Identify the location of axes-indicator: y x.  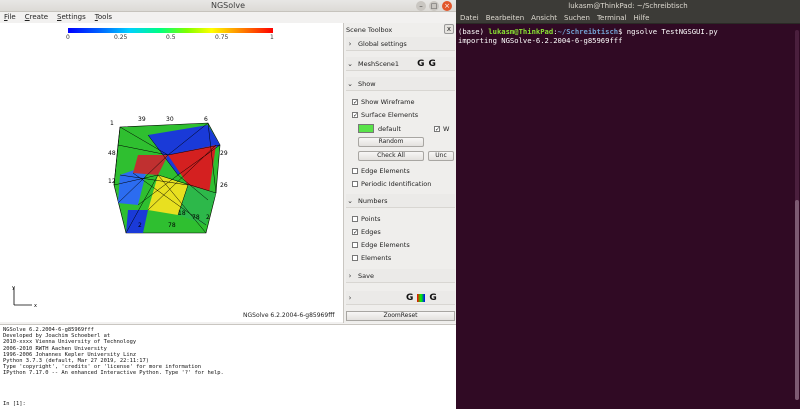
(24, 297).